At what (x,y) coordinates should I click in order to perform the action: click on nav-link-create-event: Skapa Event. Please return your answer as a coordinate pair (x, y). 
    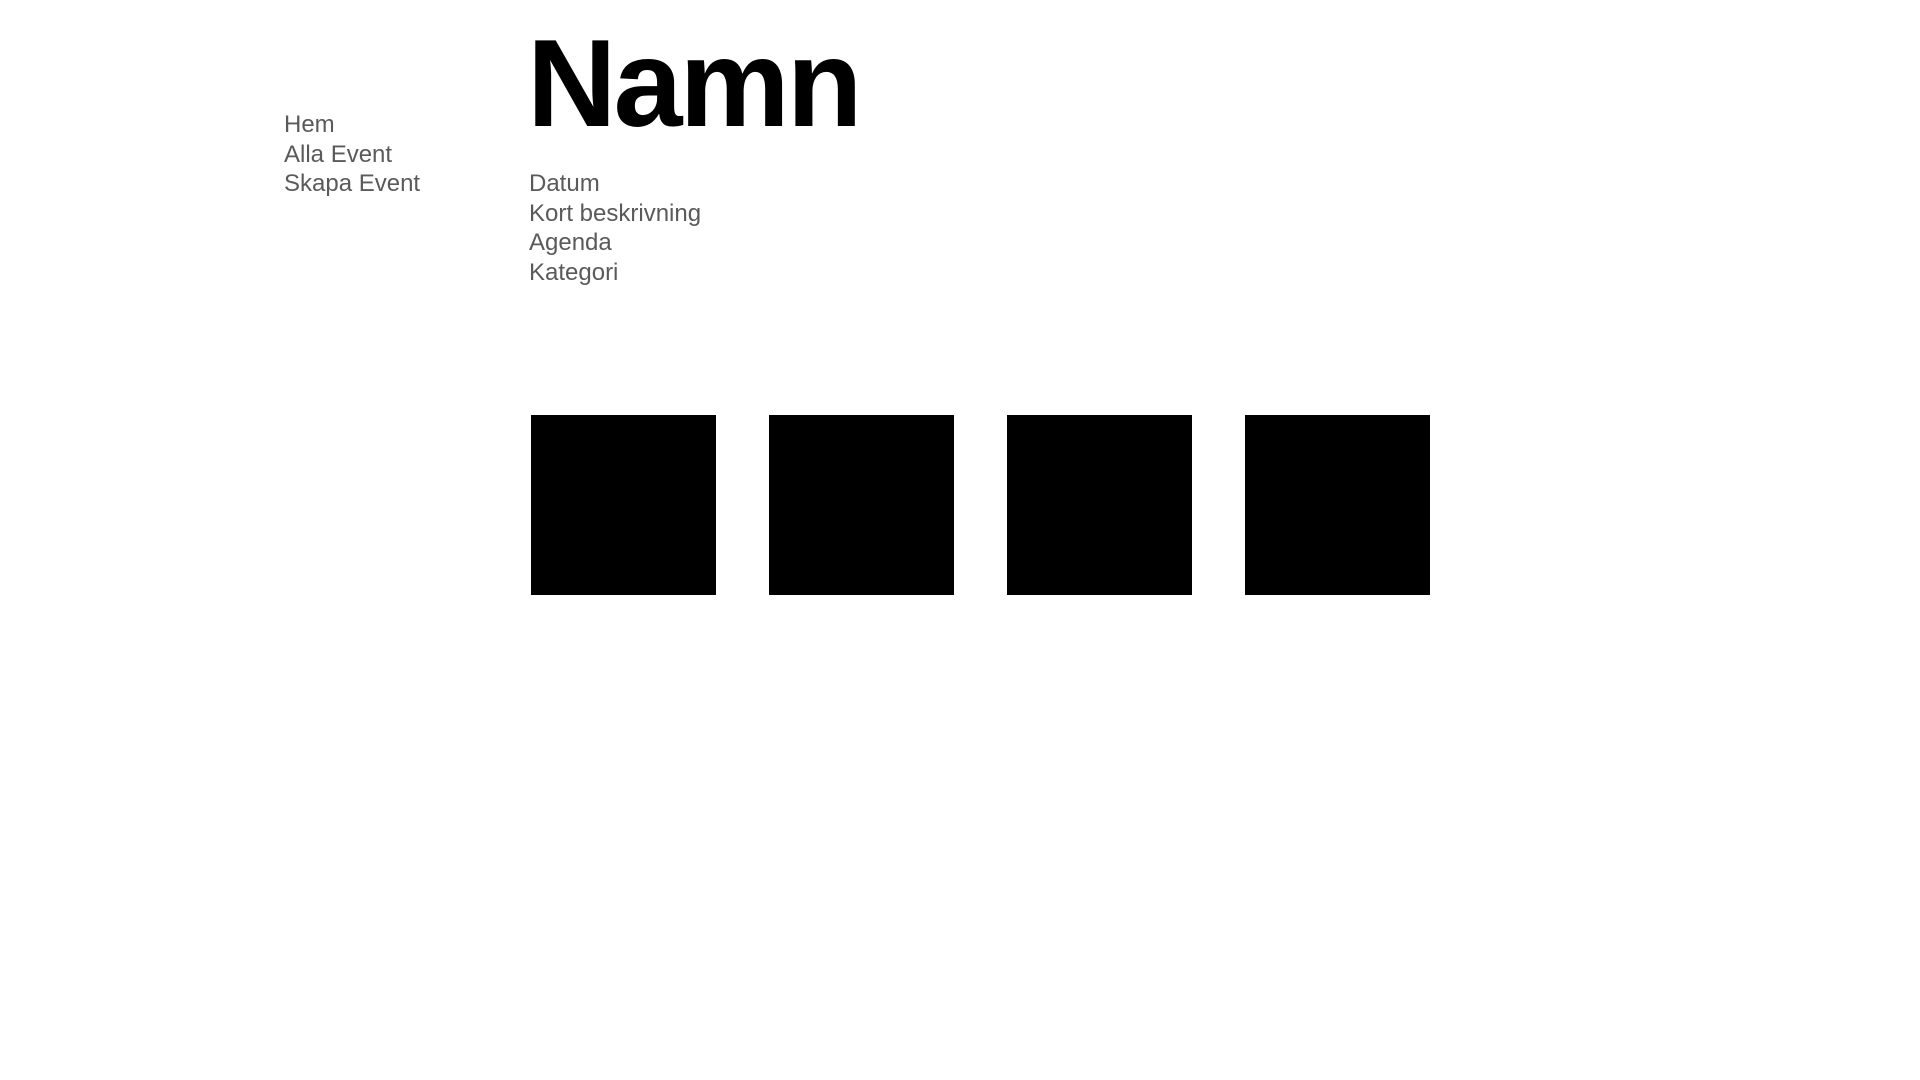
    Looking at the image, I should click on (352, 184).